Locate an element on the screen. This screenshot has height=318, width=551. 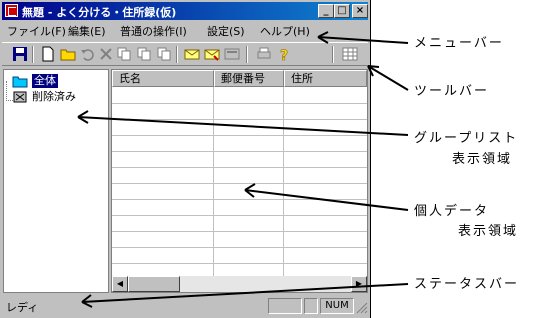
annotation-menubar: メニューバー is located at coordinates (459, 43).